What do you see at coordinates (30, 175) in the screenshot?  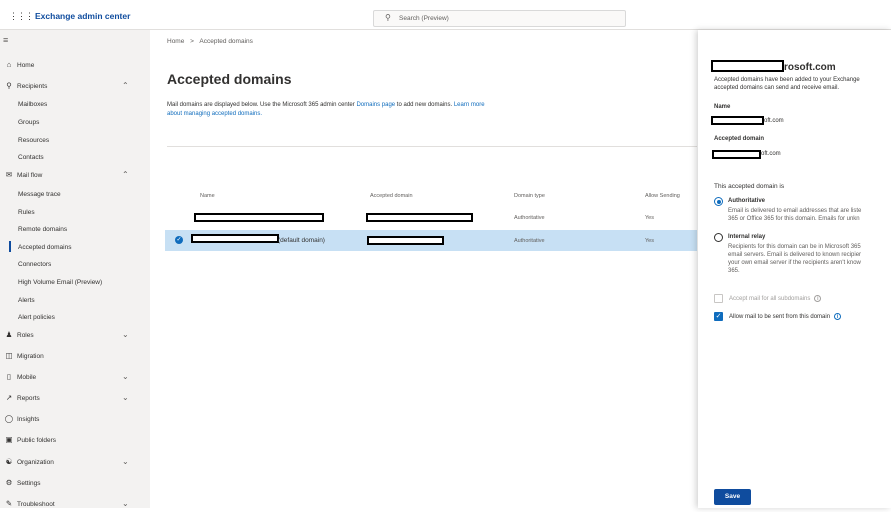 I see `sidebar-item-label: Mail flow` at bounding box center [30, 175].